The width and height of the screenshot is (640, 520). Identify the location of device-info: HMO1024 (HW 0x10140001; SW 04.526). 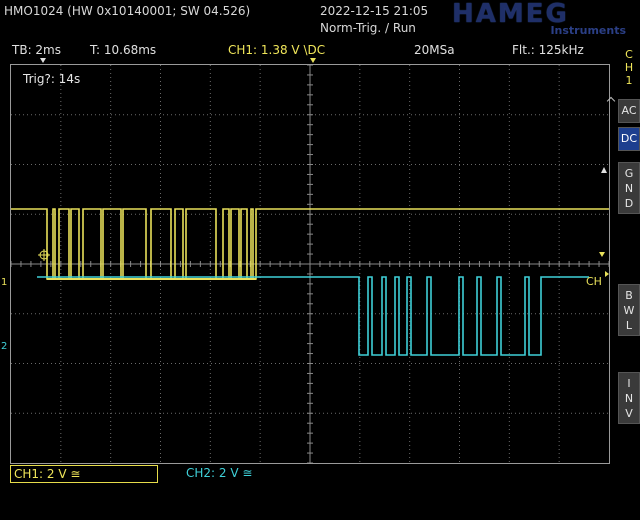
(127, 11).